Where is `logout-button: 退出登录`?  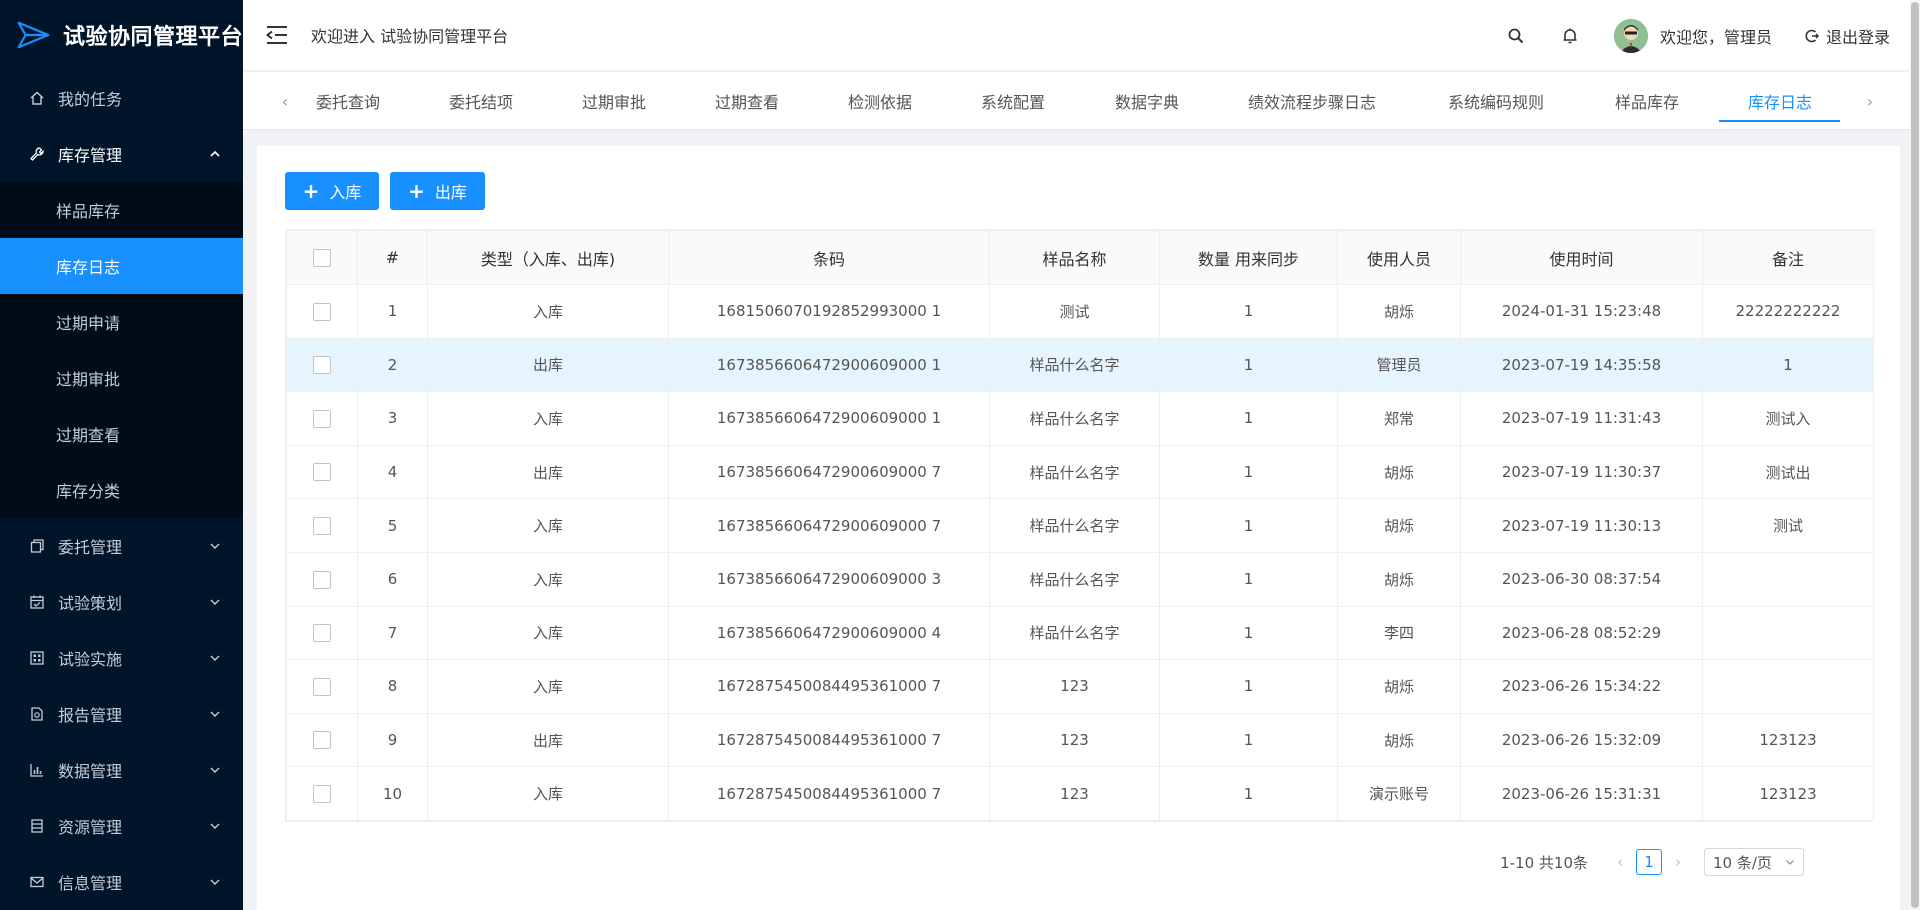
logout-button: 退出登录 is located at coordinates (1847, 36).